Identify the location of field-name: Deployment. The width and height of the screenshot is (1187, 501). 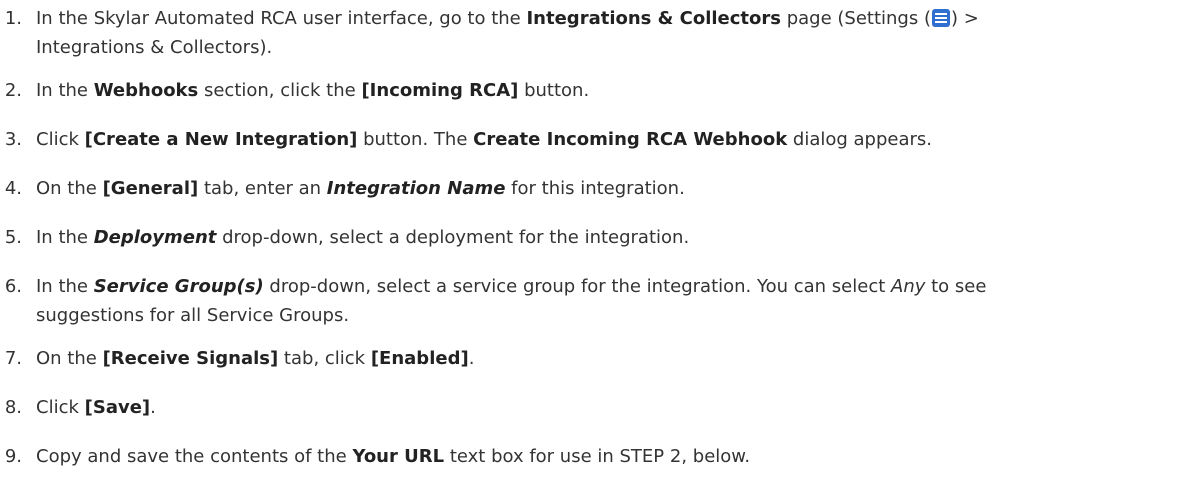
(155, 237).